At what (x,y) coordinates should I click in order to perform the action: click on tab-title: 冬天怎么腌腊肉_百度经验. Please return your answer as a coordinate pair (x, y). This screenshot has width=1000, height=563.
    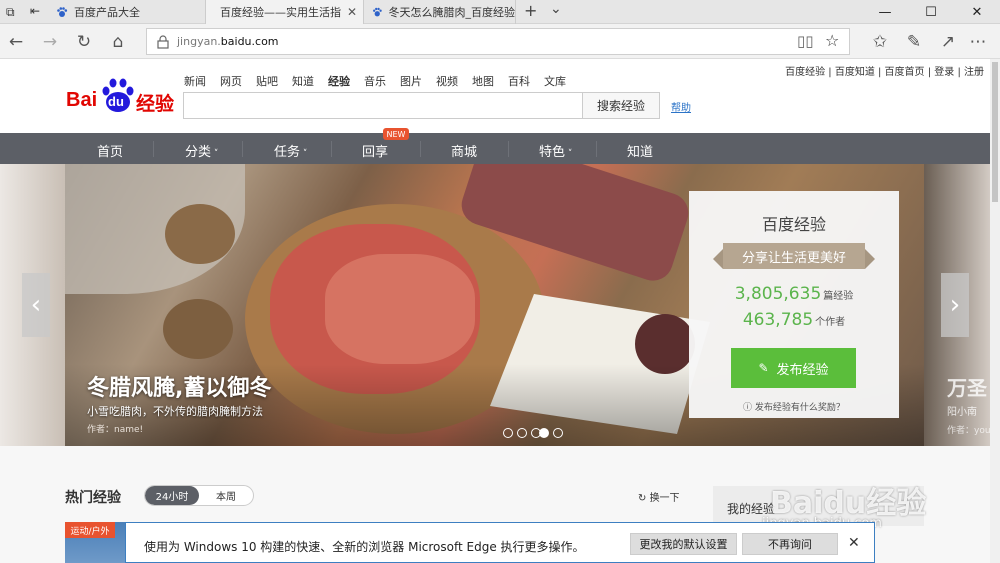
    Looking at the image, I should click on (452, 12).